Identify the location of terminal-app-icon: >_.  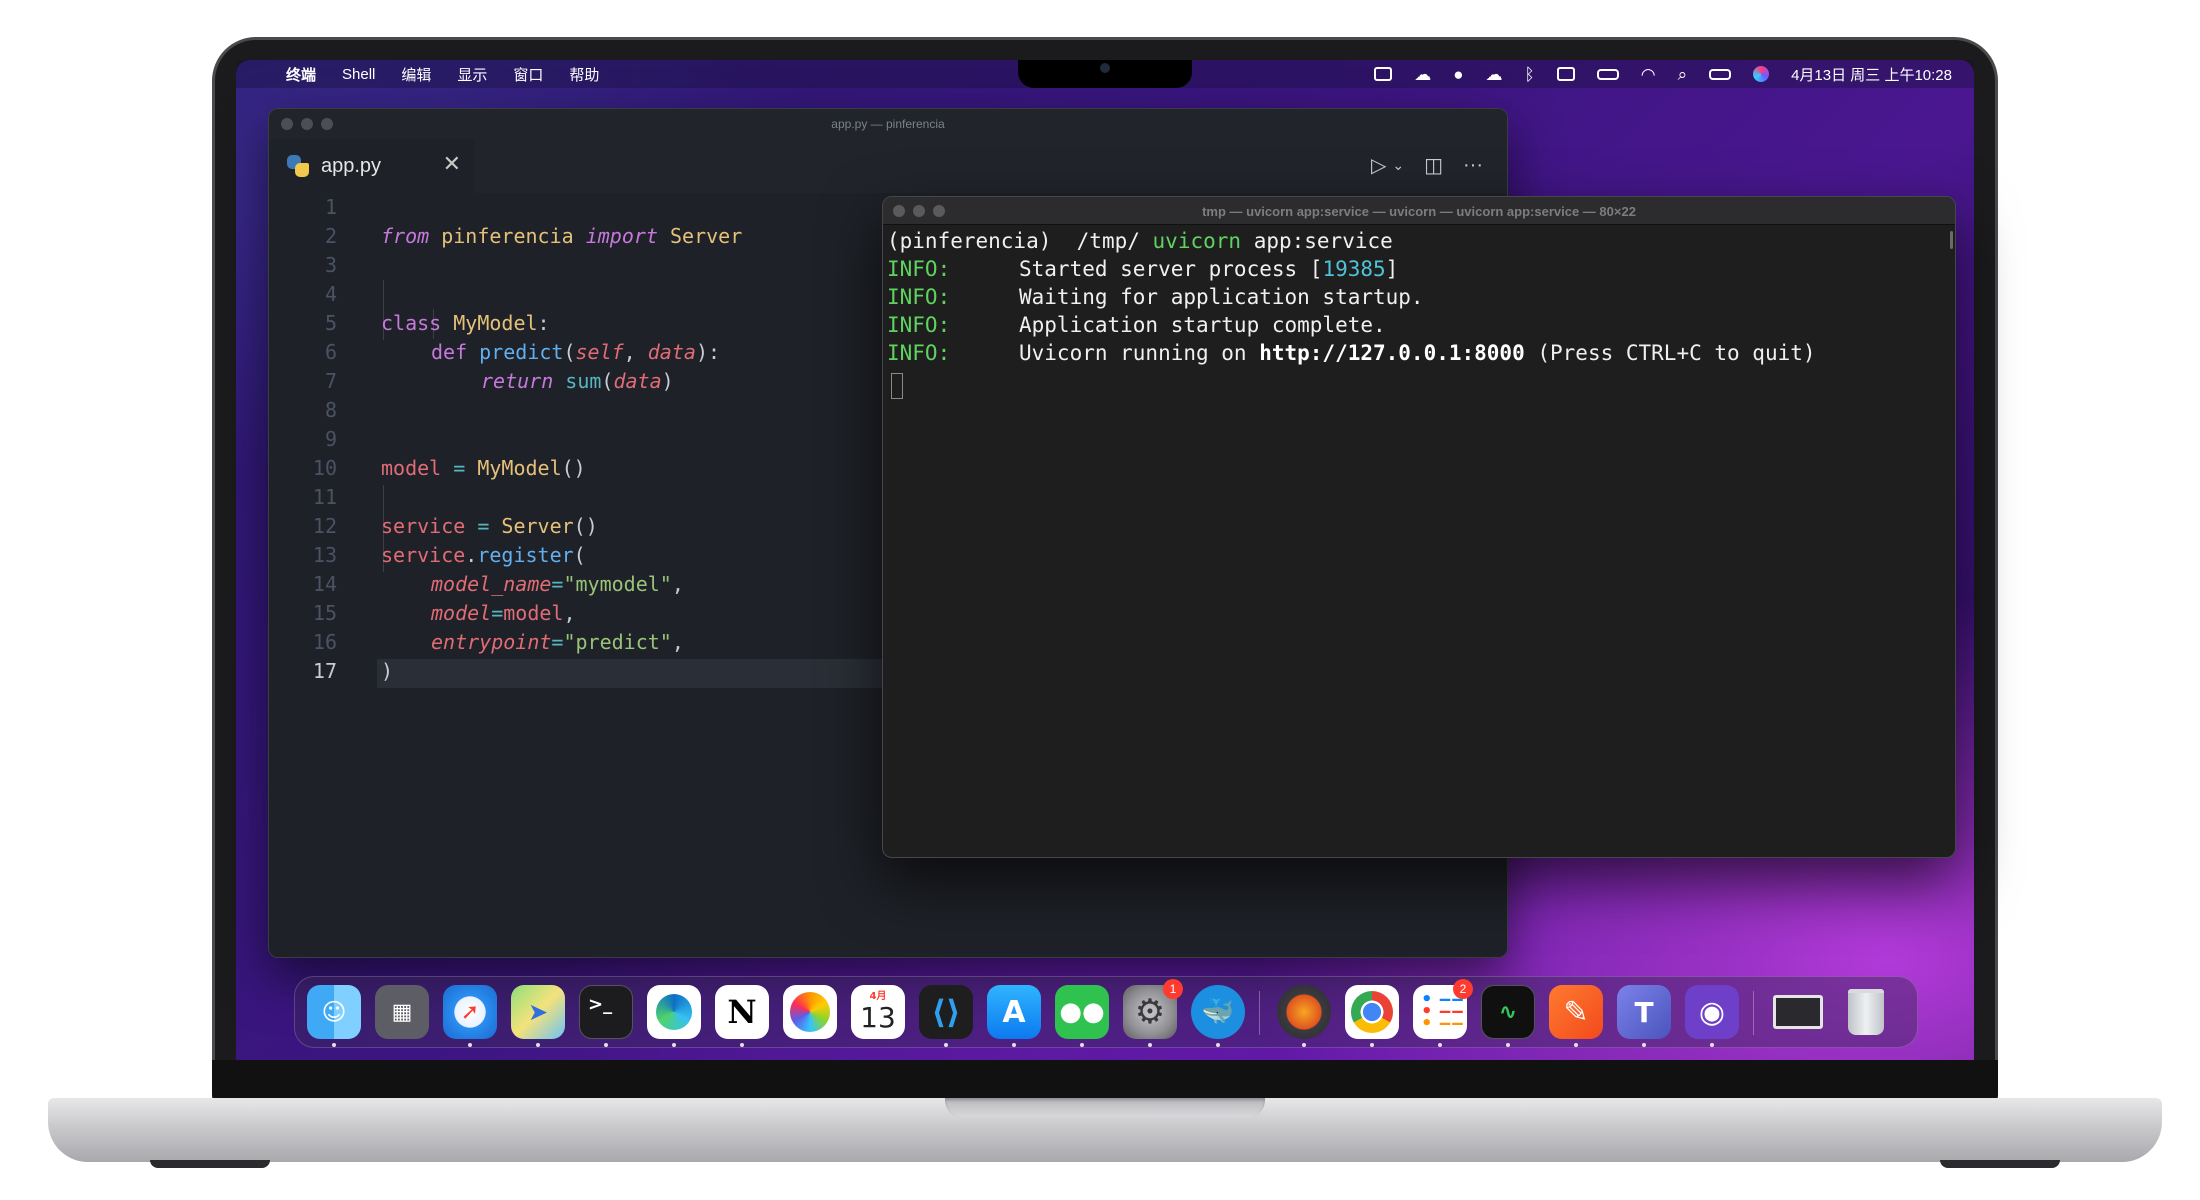
(606, 1012).